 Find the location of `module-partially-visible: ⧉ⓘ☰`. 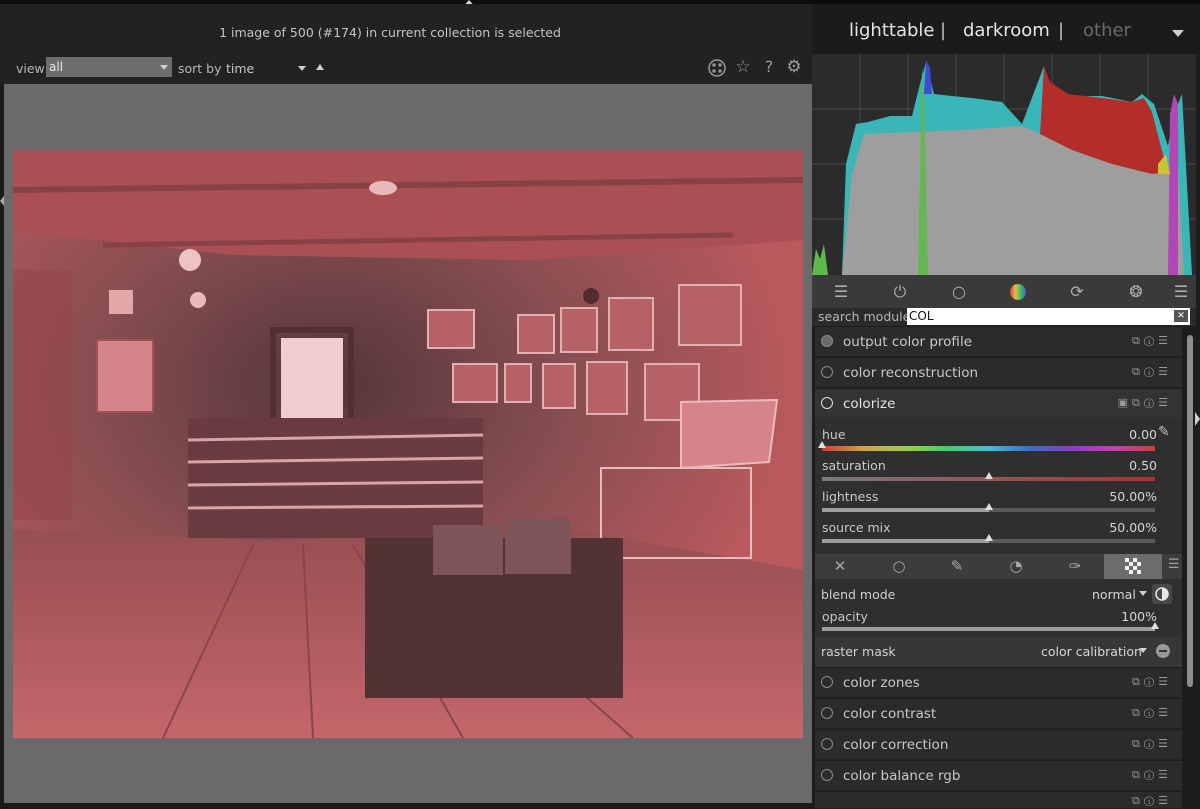

module-partially-visible: ⧉ⓘ☰ is located at coordinates (998, 800).